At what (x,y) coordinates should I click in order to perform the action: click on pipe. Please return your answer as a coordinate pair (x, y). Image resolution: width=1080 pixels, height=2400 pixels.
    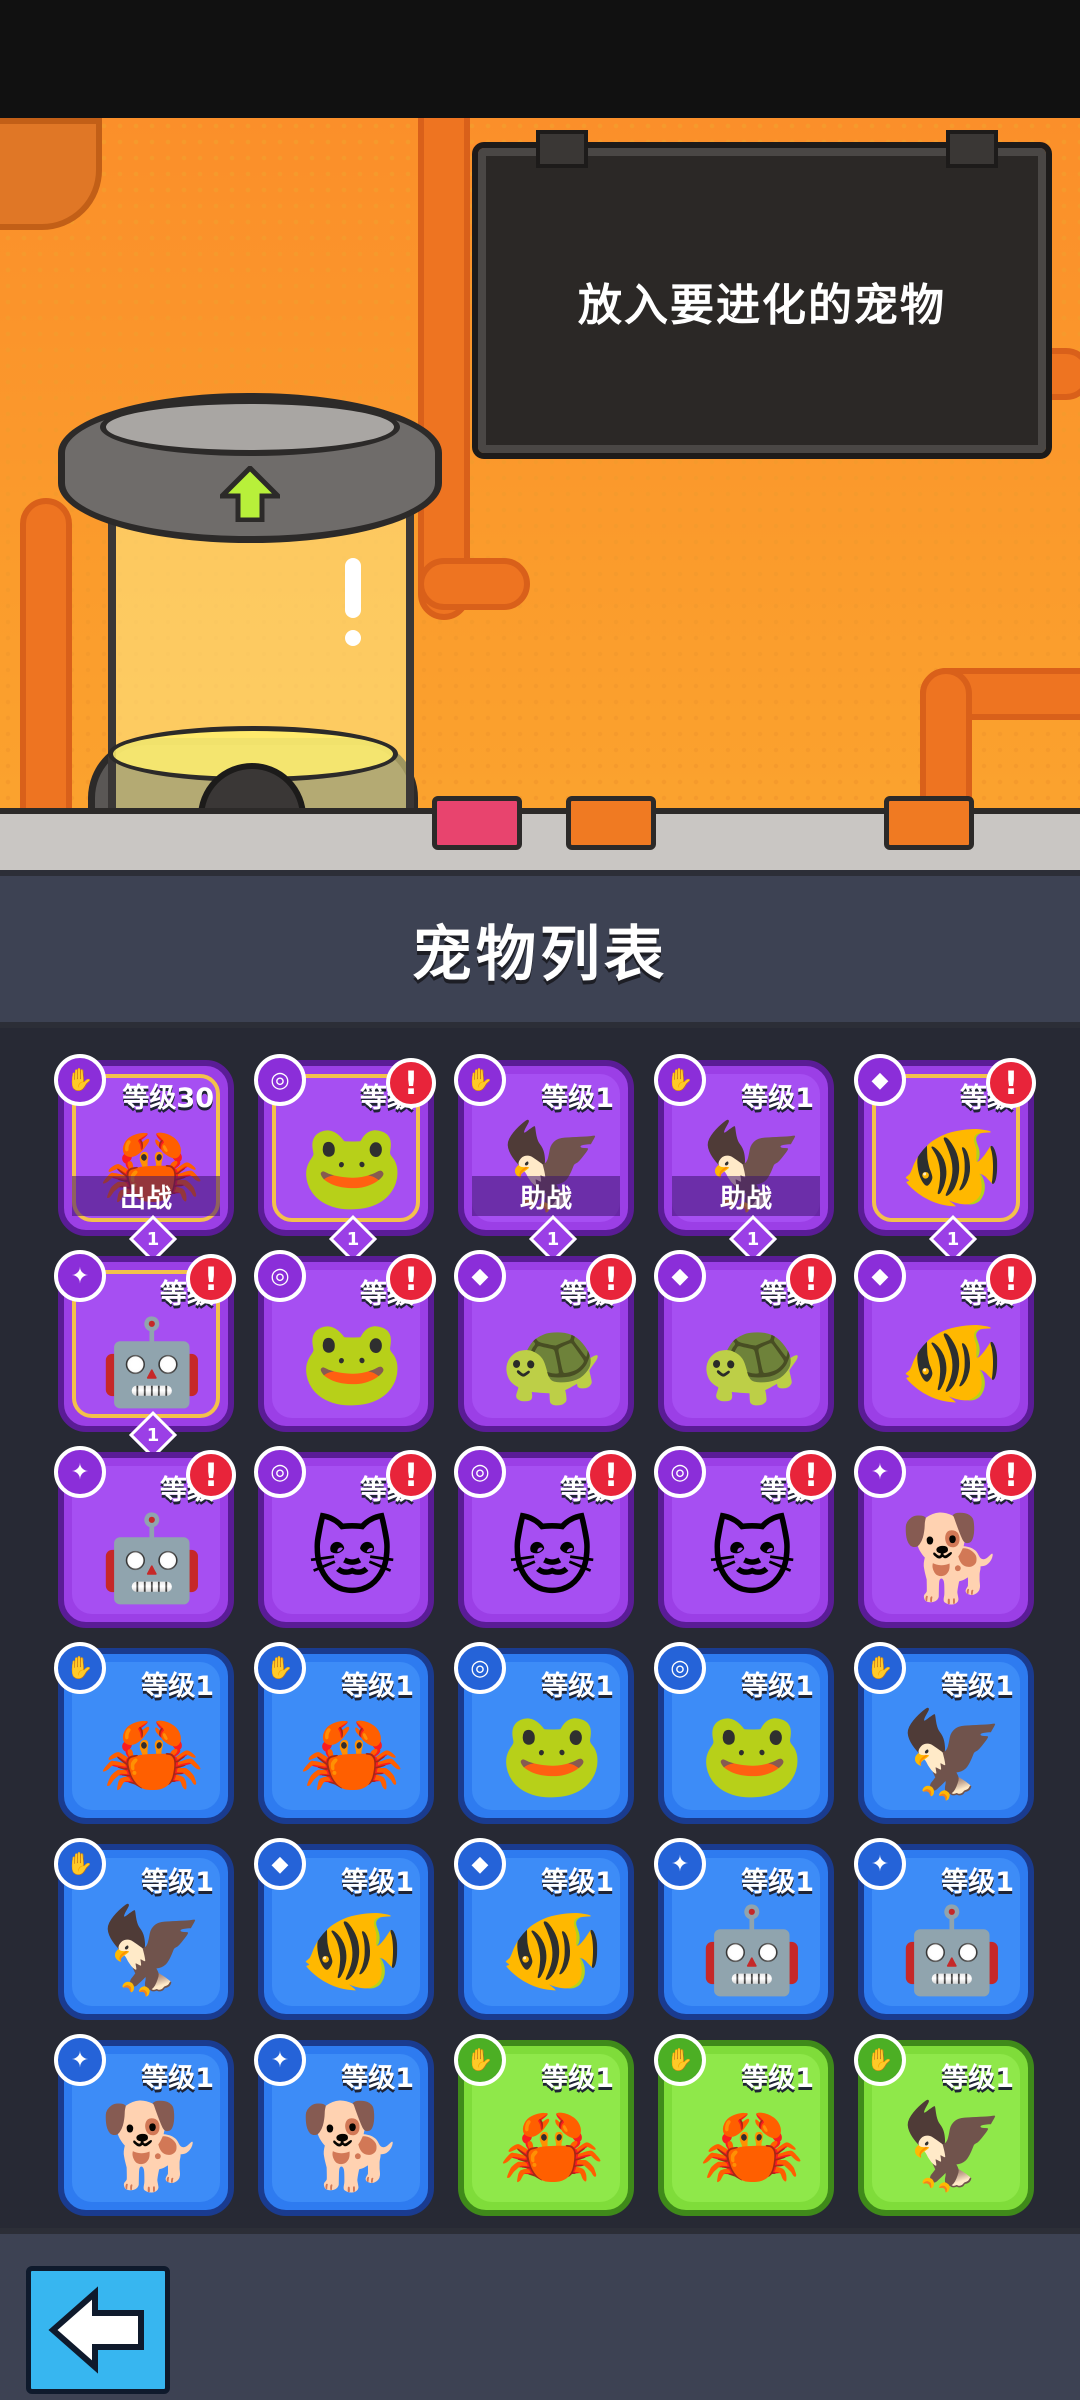
    Looking at the image, I should click on (444, 369).